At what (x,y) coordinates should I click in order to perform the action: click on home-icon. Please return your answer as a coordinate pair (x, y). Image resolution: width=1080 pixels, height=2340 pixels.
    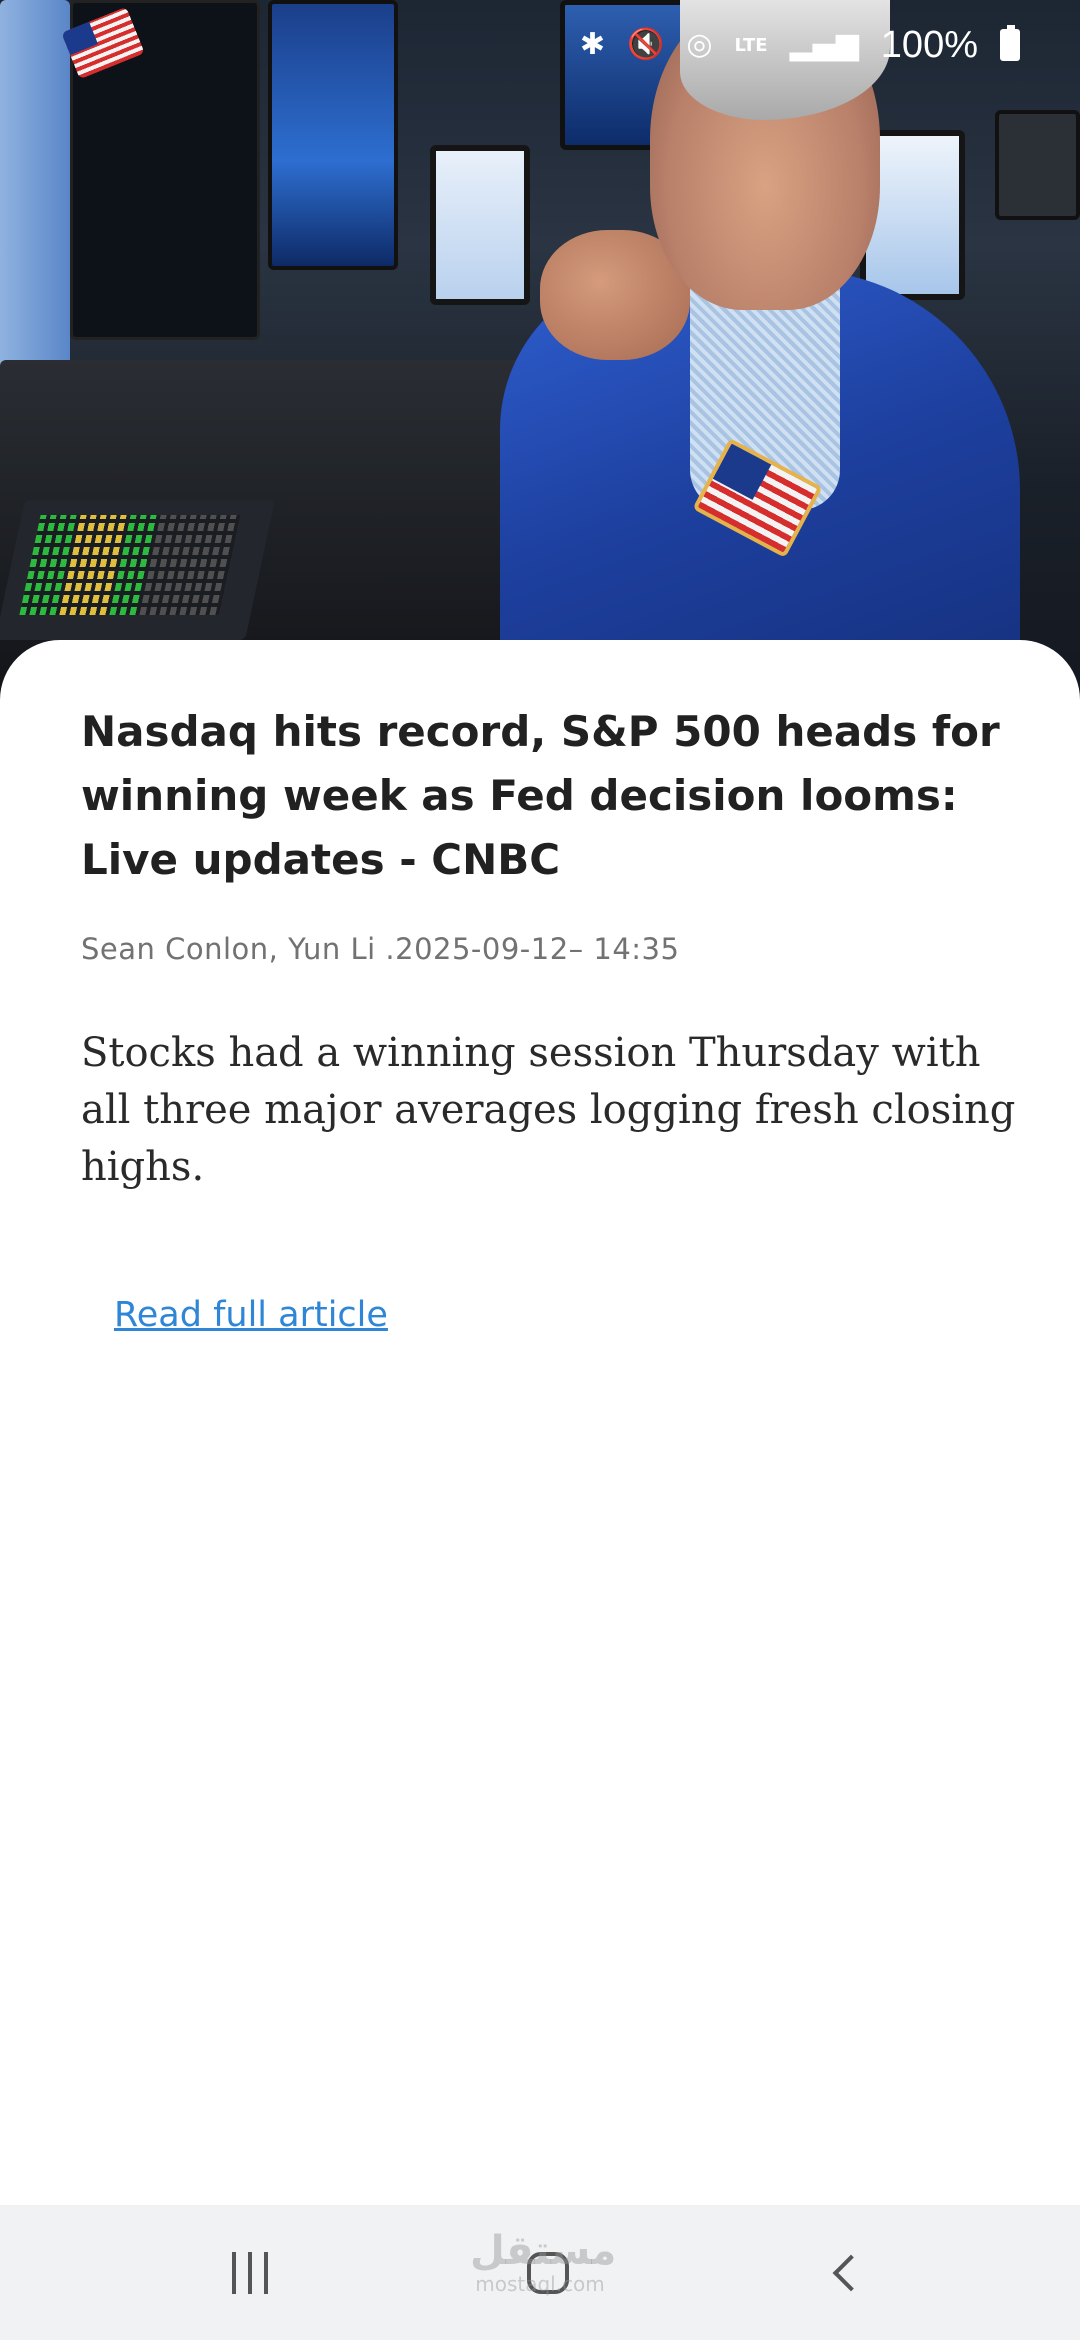
    Looking at the image, I should click on (547, 2272).